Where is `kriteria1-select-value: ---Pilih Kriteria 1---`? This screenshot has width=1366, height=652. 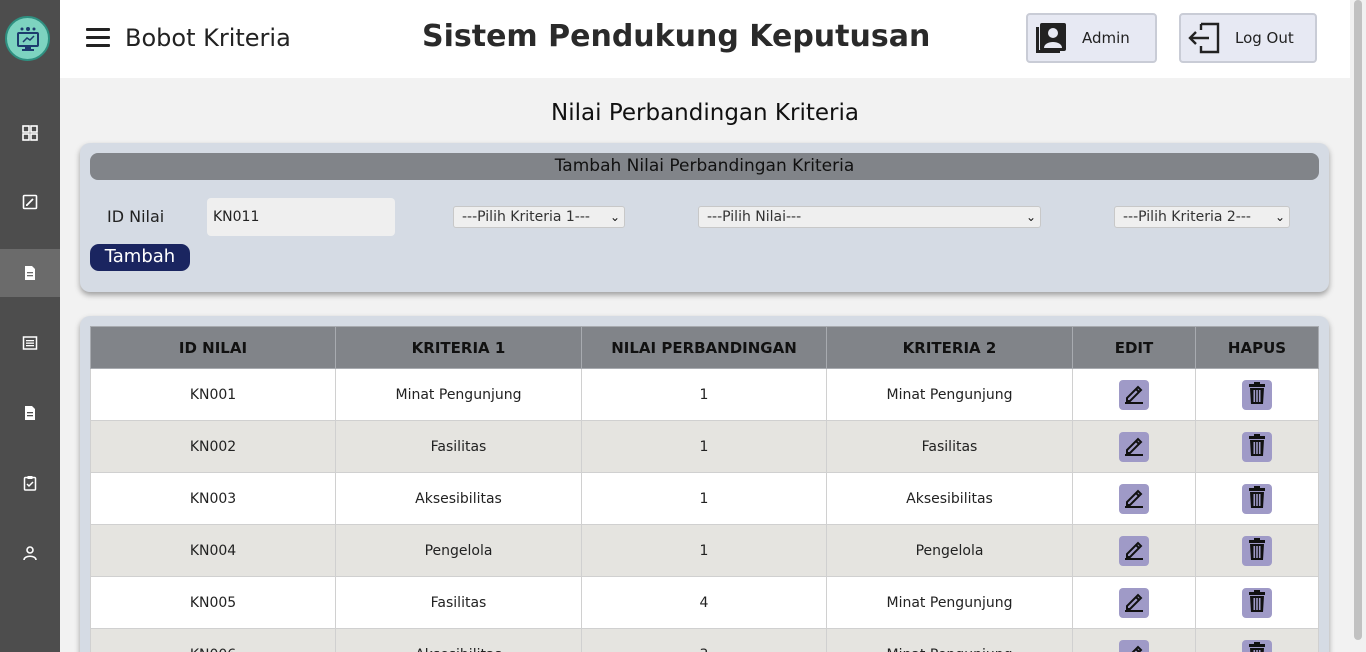 kriteria1-select-value: ---Pilih Kriteria 1--- is located at coordinates (526, 217).